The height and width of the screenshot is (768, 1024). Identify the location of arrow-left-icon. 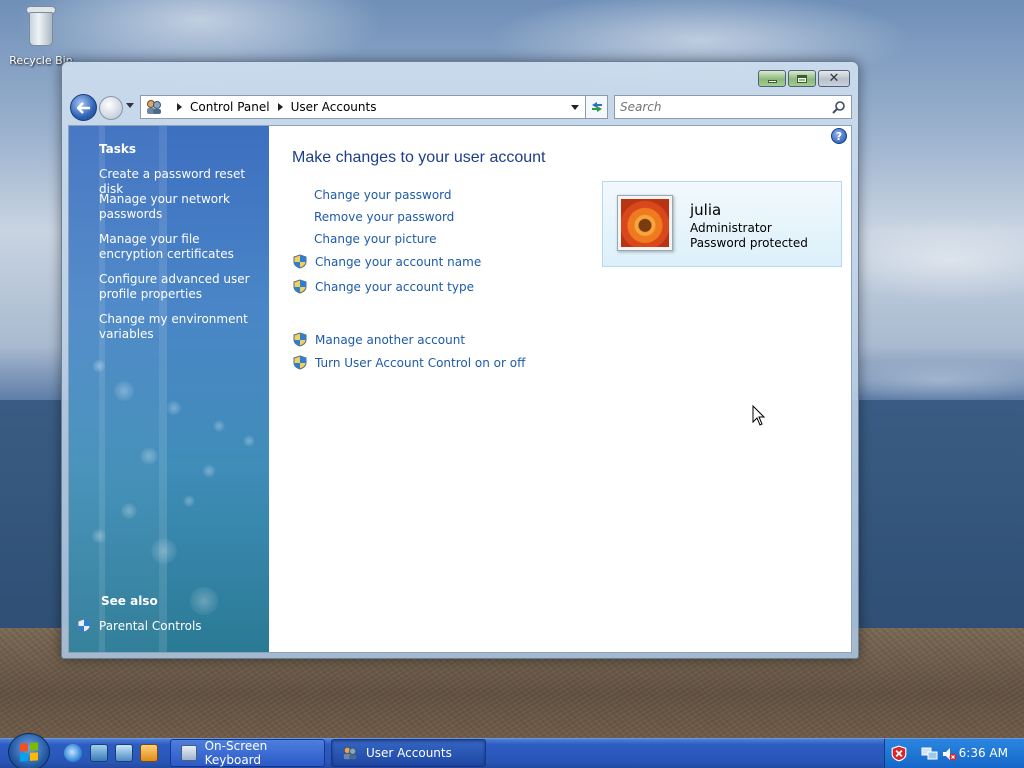
(83, 107).